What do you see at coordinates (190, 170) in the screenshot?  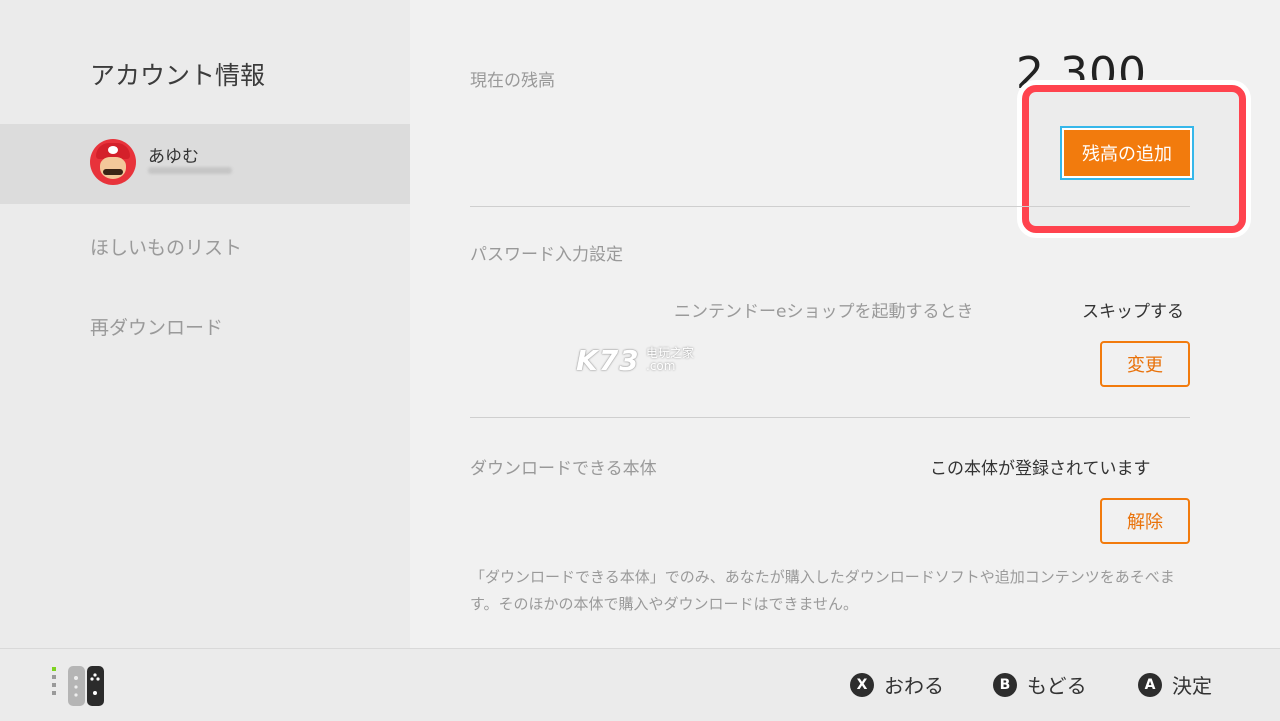 I see `user-email-blurred` at bounding box center [190, 170].